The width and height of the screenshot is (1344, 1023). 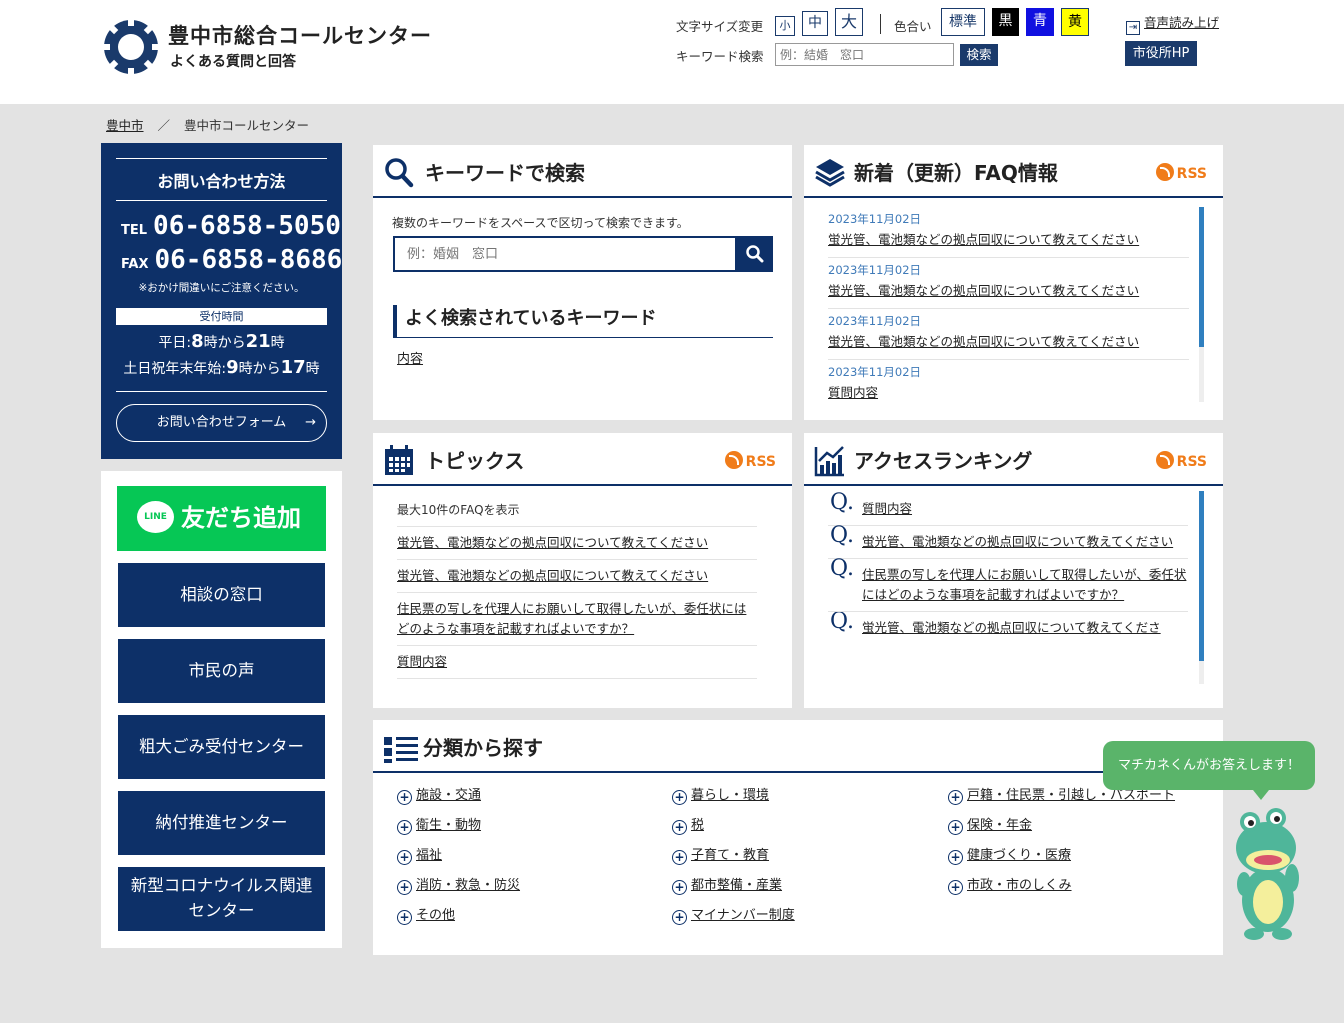 What do you see at coordinates (1209, 770) in the screenshot?
I see `chatbot-bubble: マチカネくんがお答えします！` at bounding box center [1209, 770].